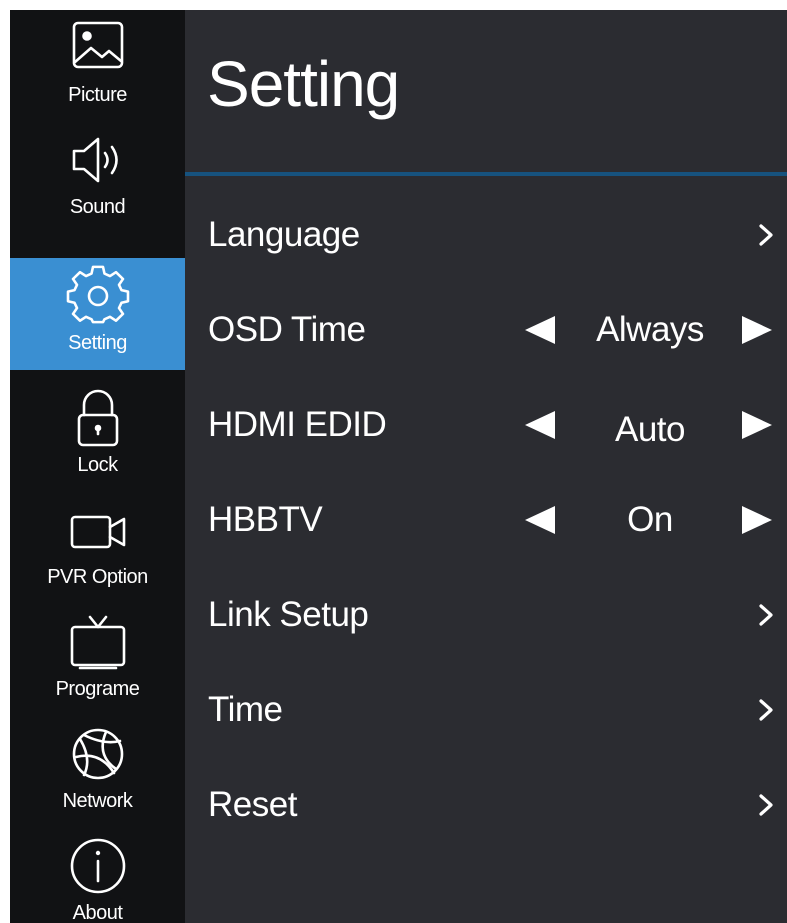 Image resolution: width=787 pixels, height=923 pixels. I want to click on row-label: OSD Time, so click(287, 329).